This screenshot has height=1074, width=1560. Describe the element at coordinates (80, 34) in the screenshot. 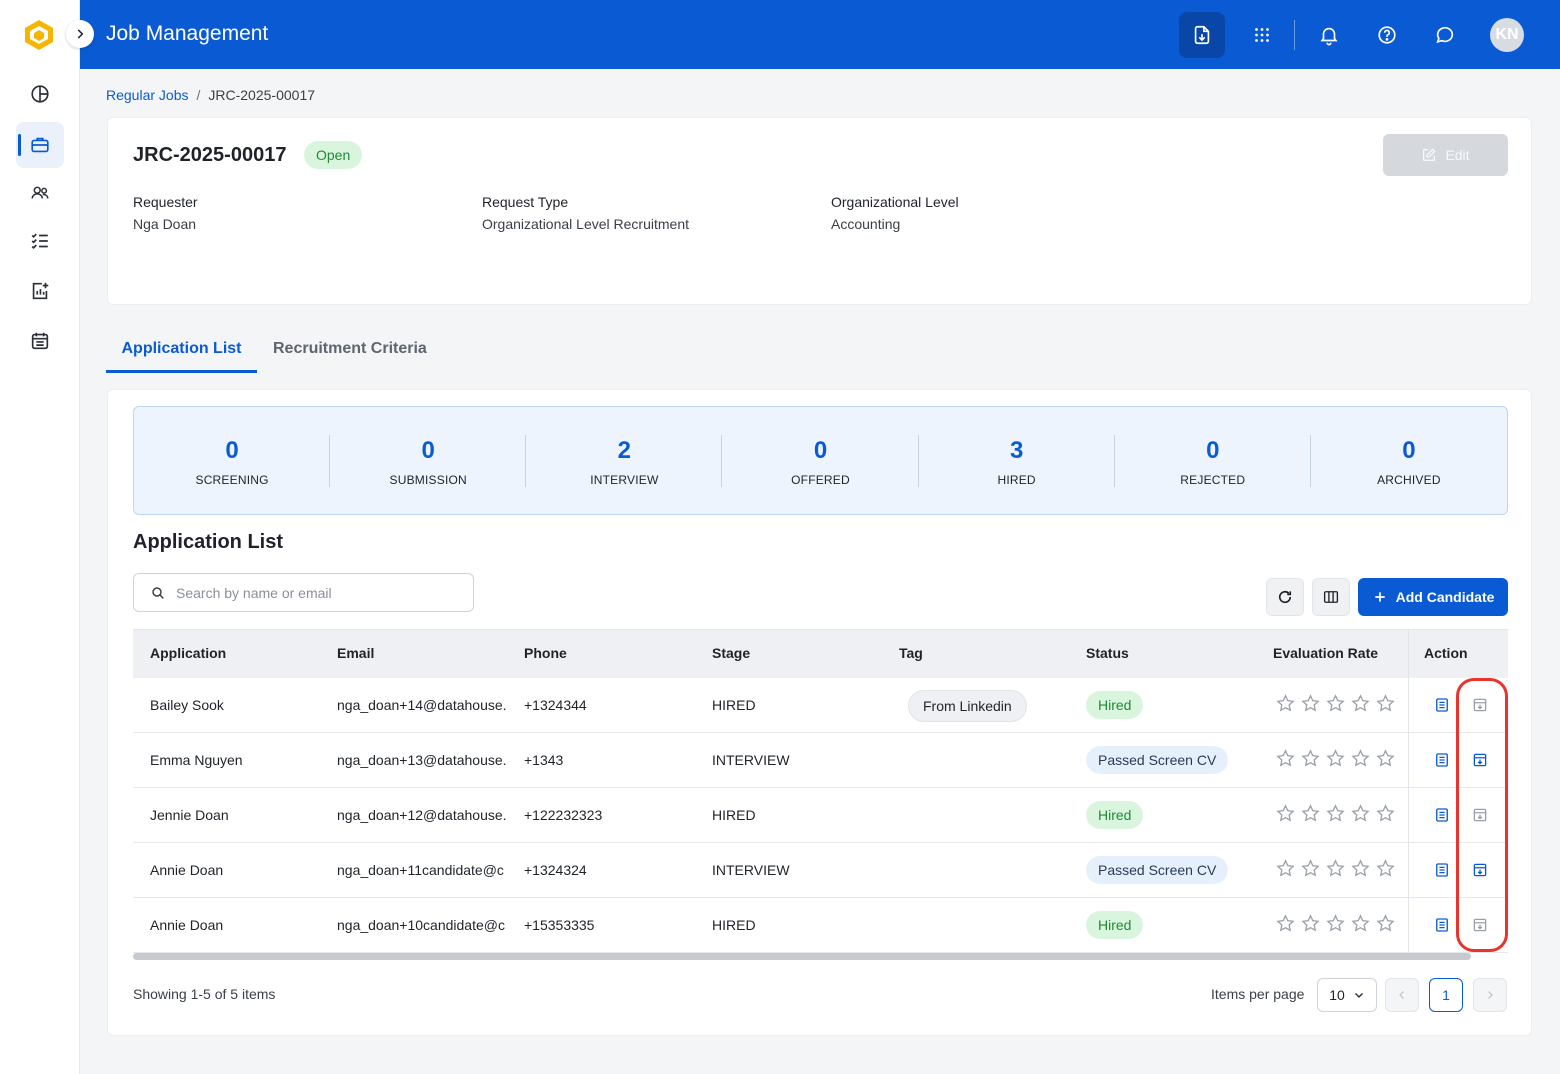

I see `expand-sidebar-button` at that location.